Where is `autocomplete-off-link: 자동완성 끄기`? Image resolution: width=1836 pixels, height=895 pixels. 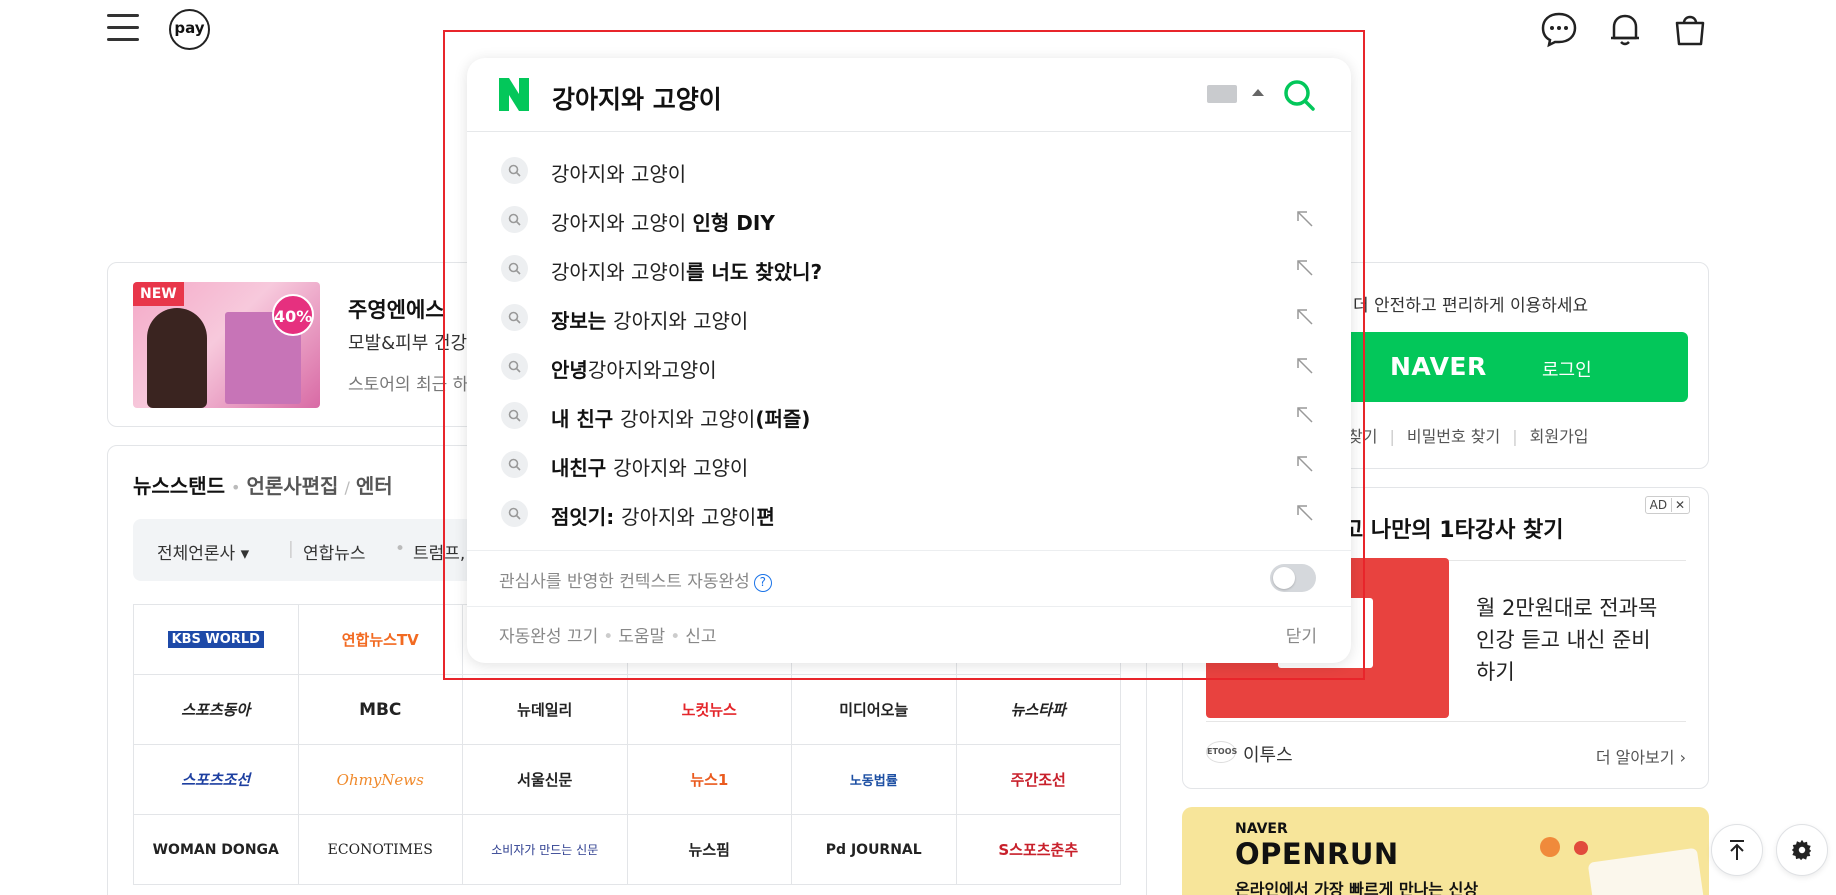 autocomplete-off-link: 자동완성 끄기 is located at coordinates (548, 637).